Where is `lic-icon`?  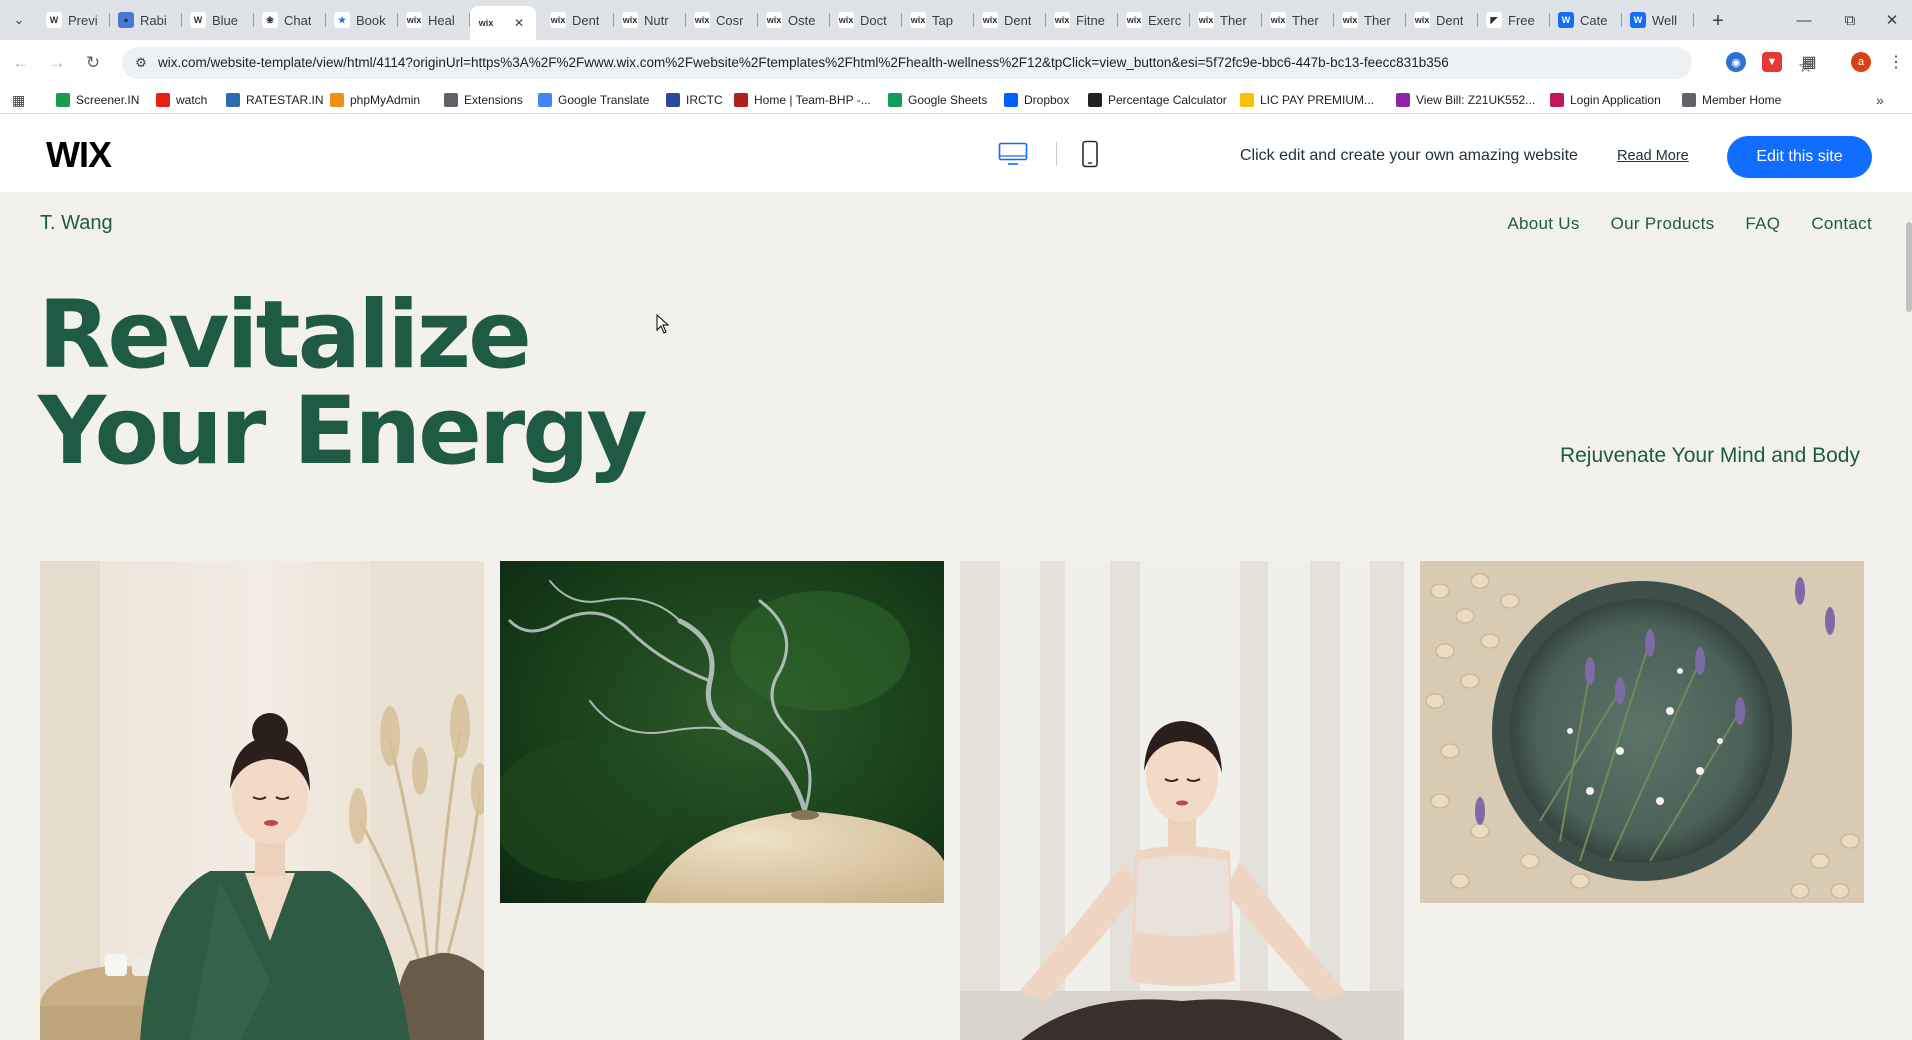
lic-icon is located at coordinates (1247, 100).